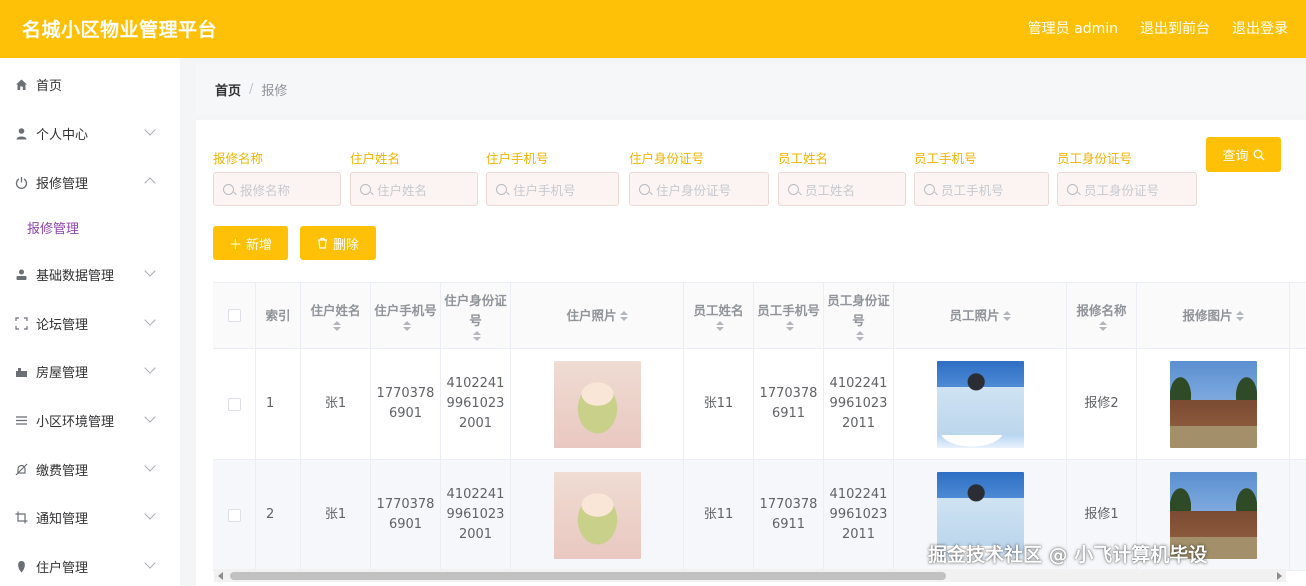  I want to click on sidebar-item-label: 论坛管理, so click(62, 325).